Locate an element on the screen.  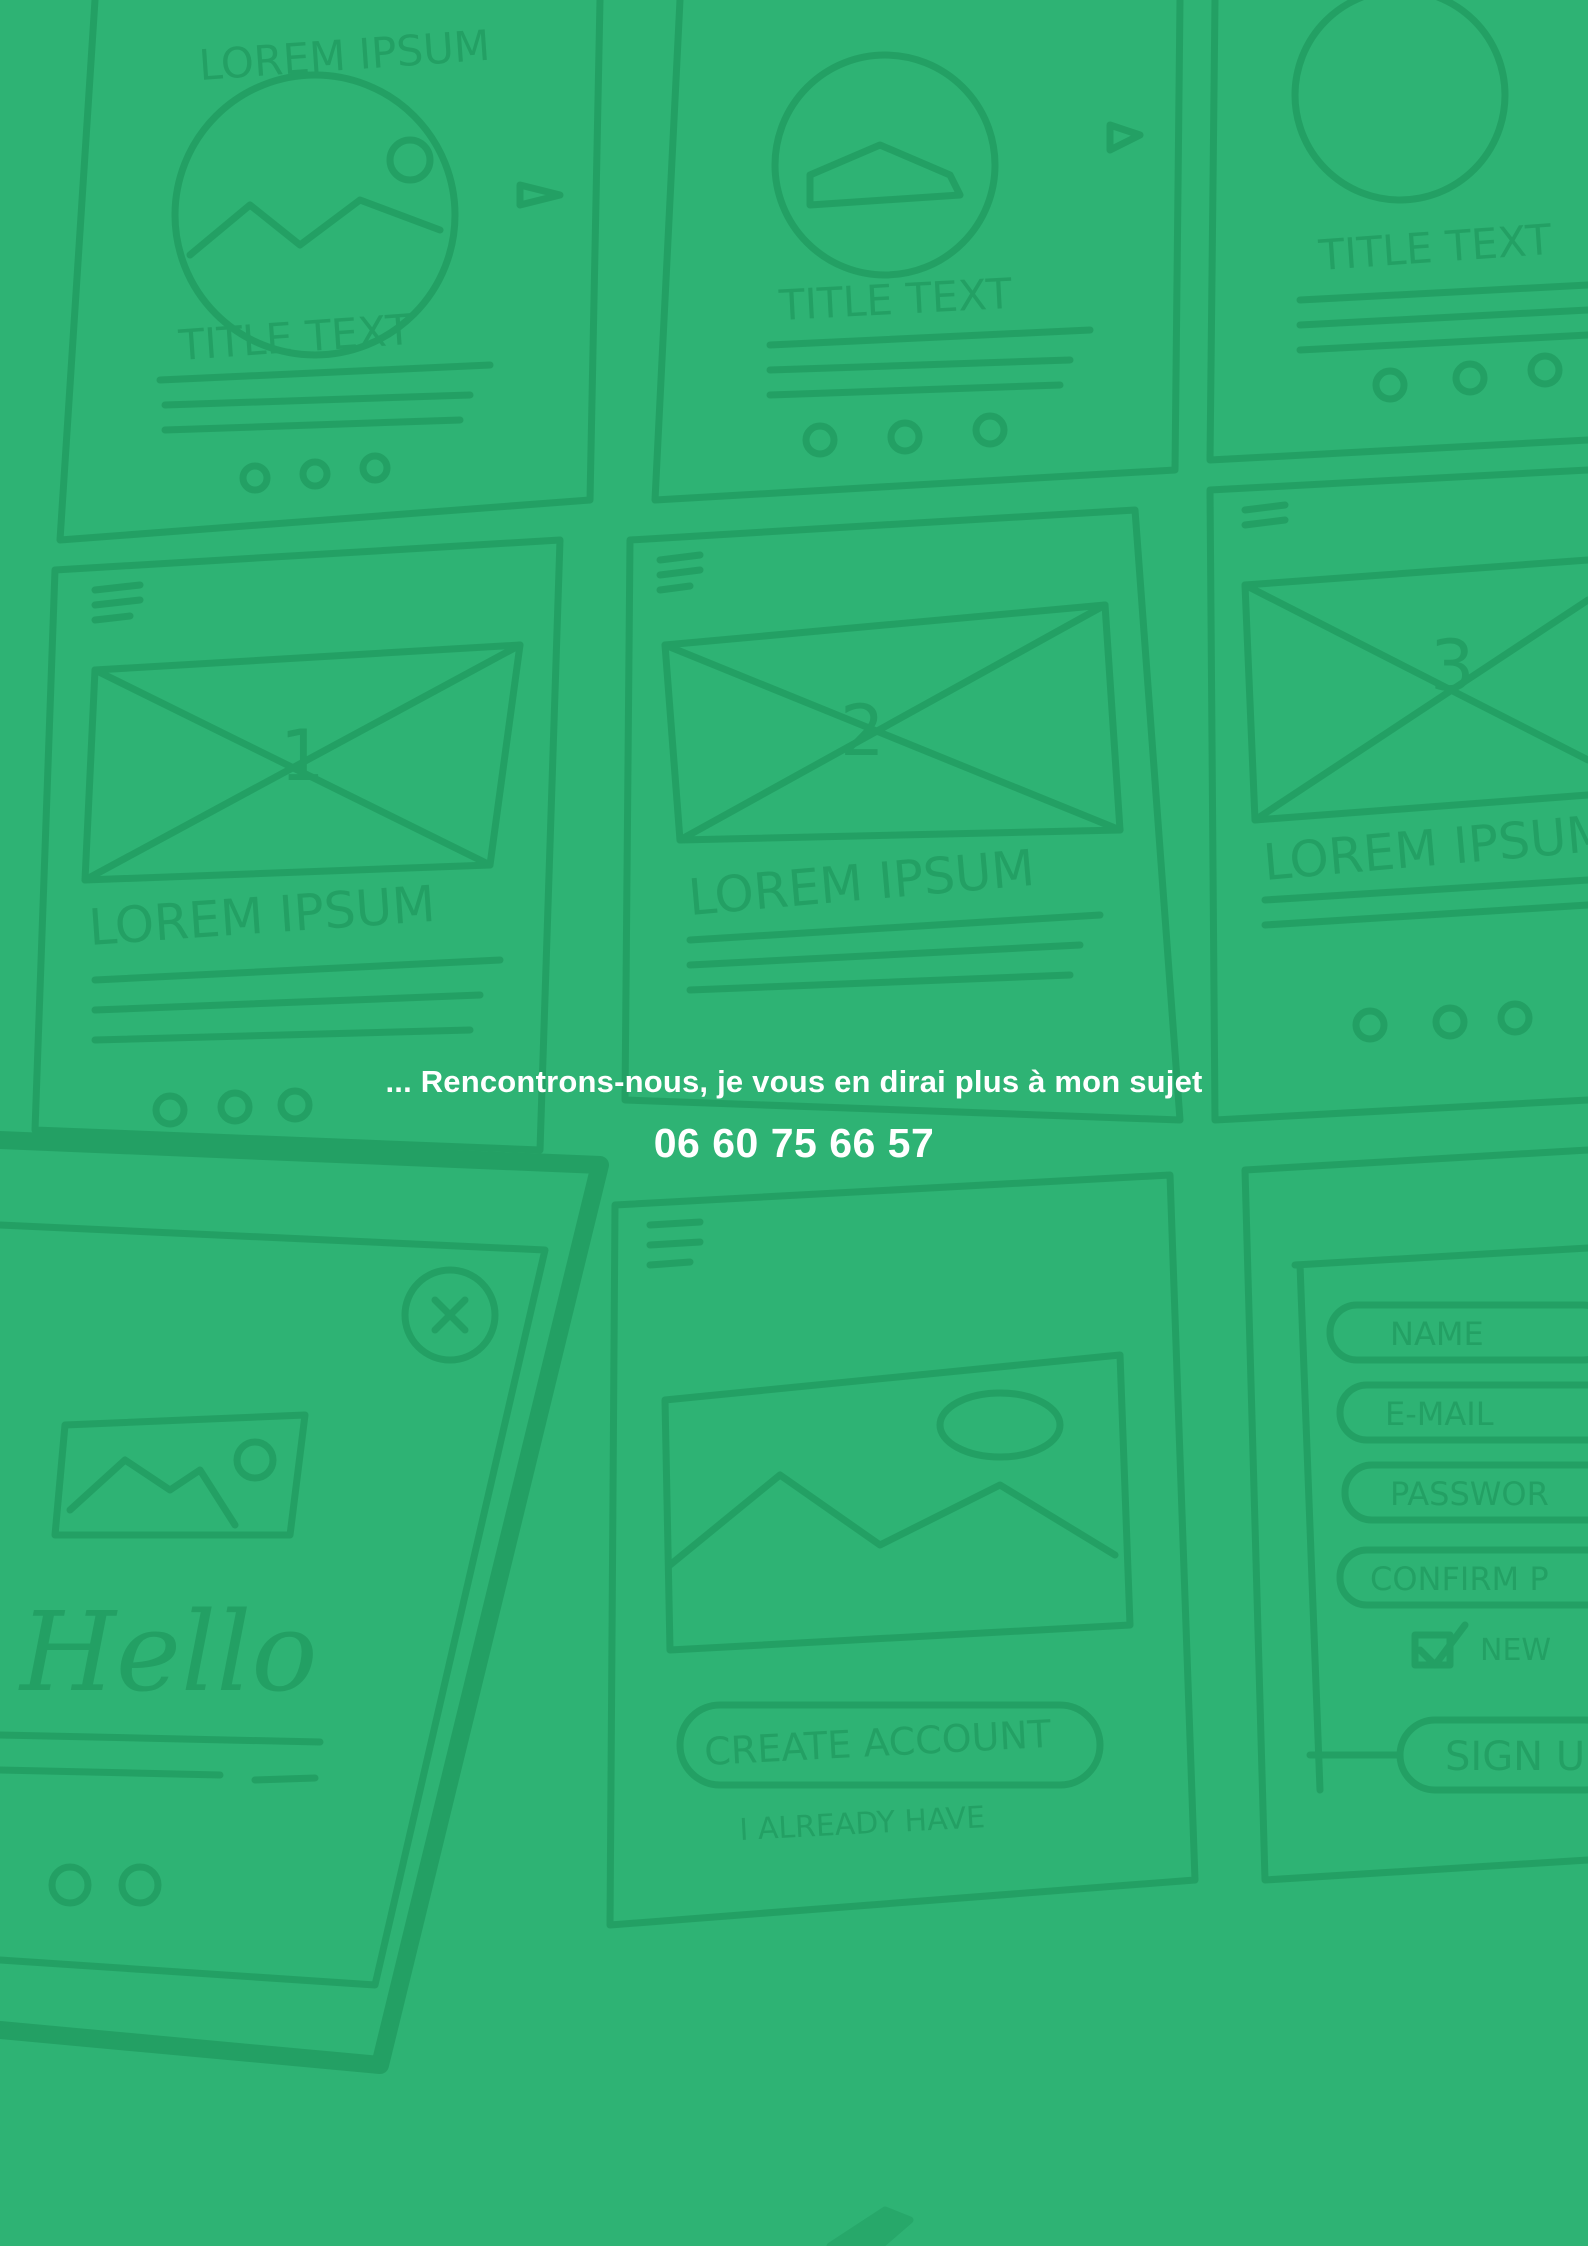
sketch-text: NEW is located at coordinates (1515, 1650).